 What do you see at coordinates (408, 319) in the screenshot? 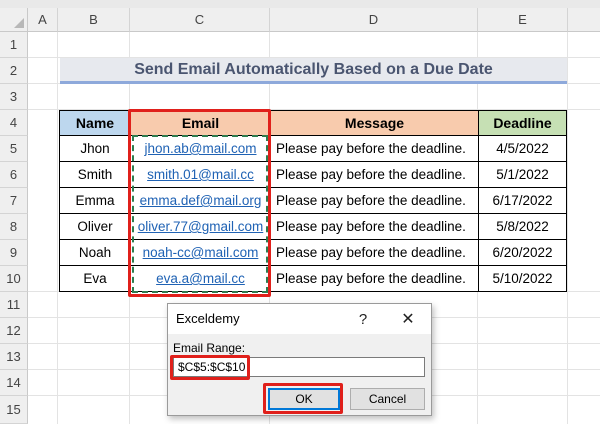
I see `close-icon: ✕` at bounding box center [408, 319].